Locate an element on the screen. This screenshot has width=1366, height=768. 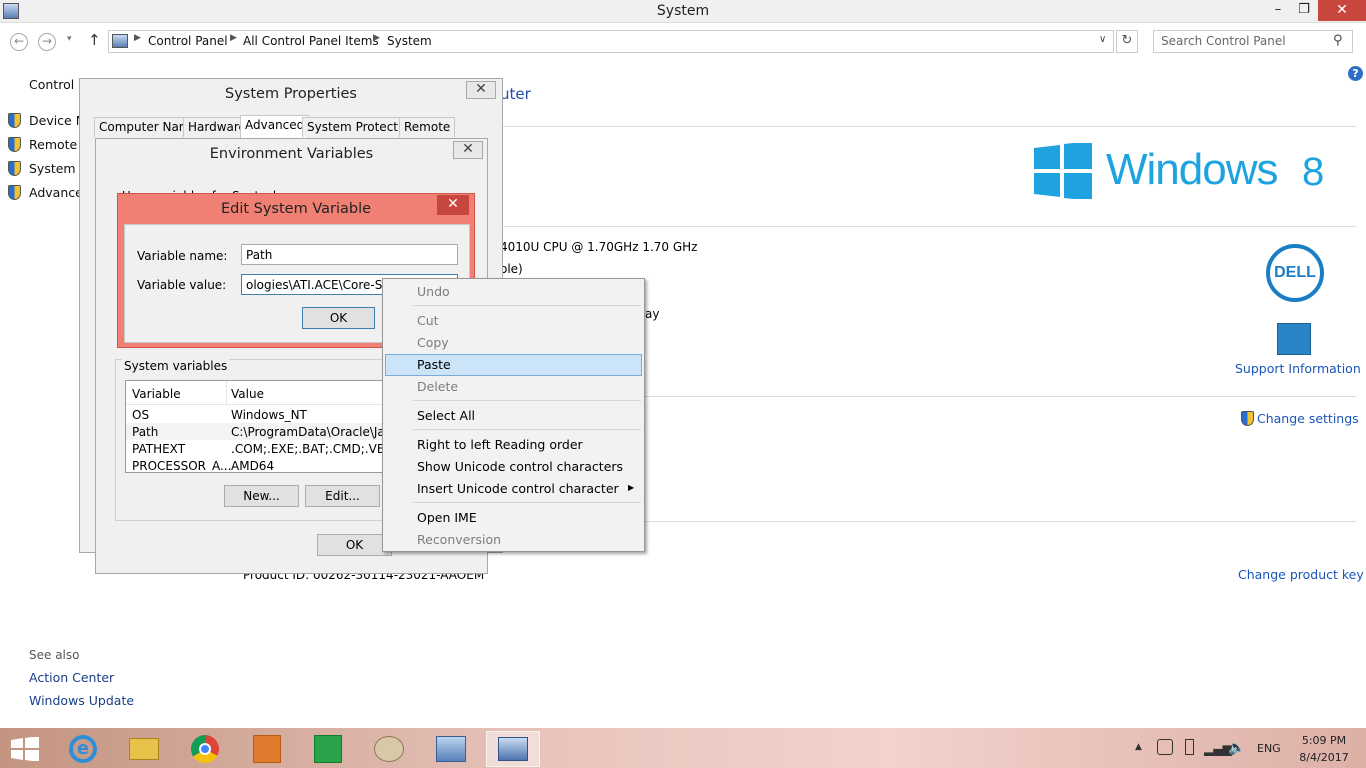
control-panel-home-link: Control P is located at coordinates (57, 84).